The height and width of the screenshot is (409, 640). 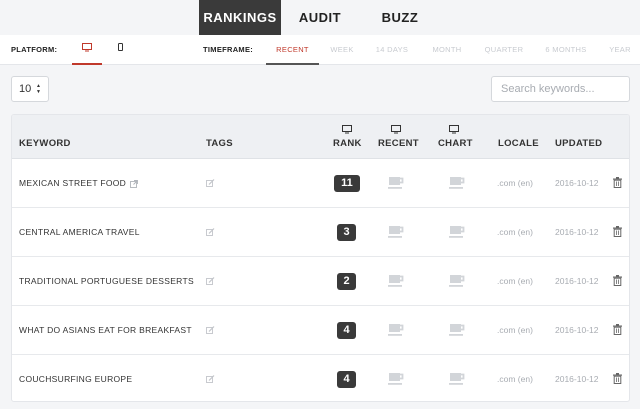 I want to click on header-rank: RANK, so click(x=347, y=143).